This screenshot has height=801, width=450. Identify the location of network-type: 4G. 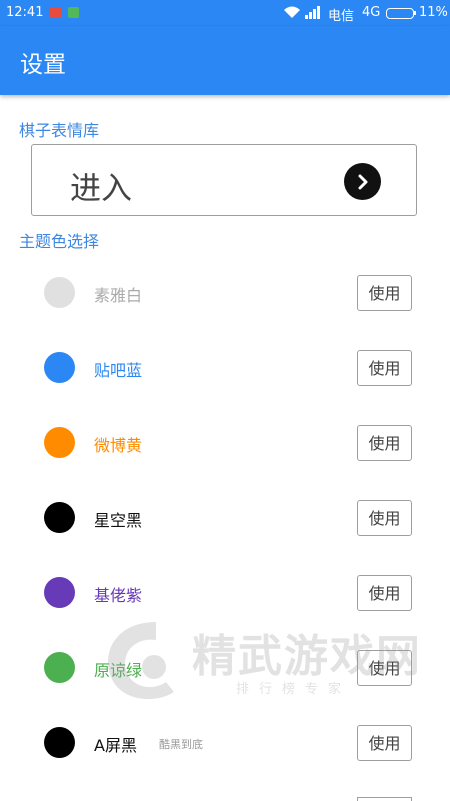
(371, 12).